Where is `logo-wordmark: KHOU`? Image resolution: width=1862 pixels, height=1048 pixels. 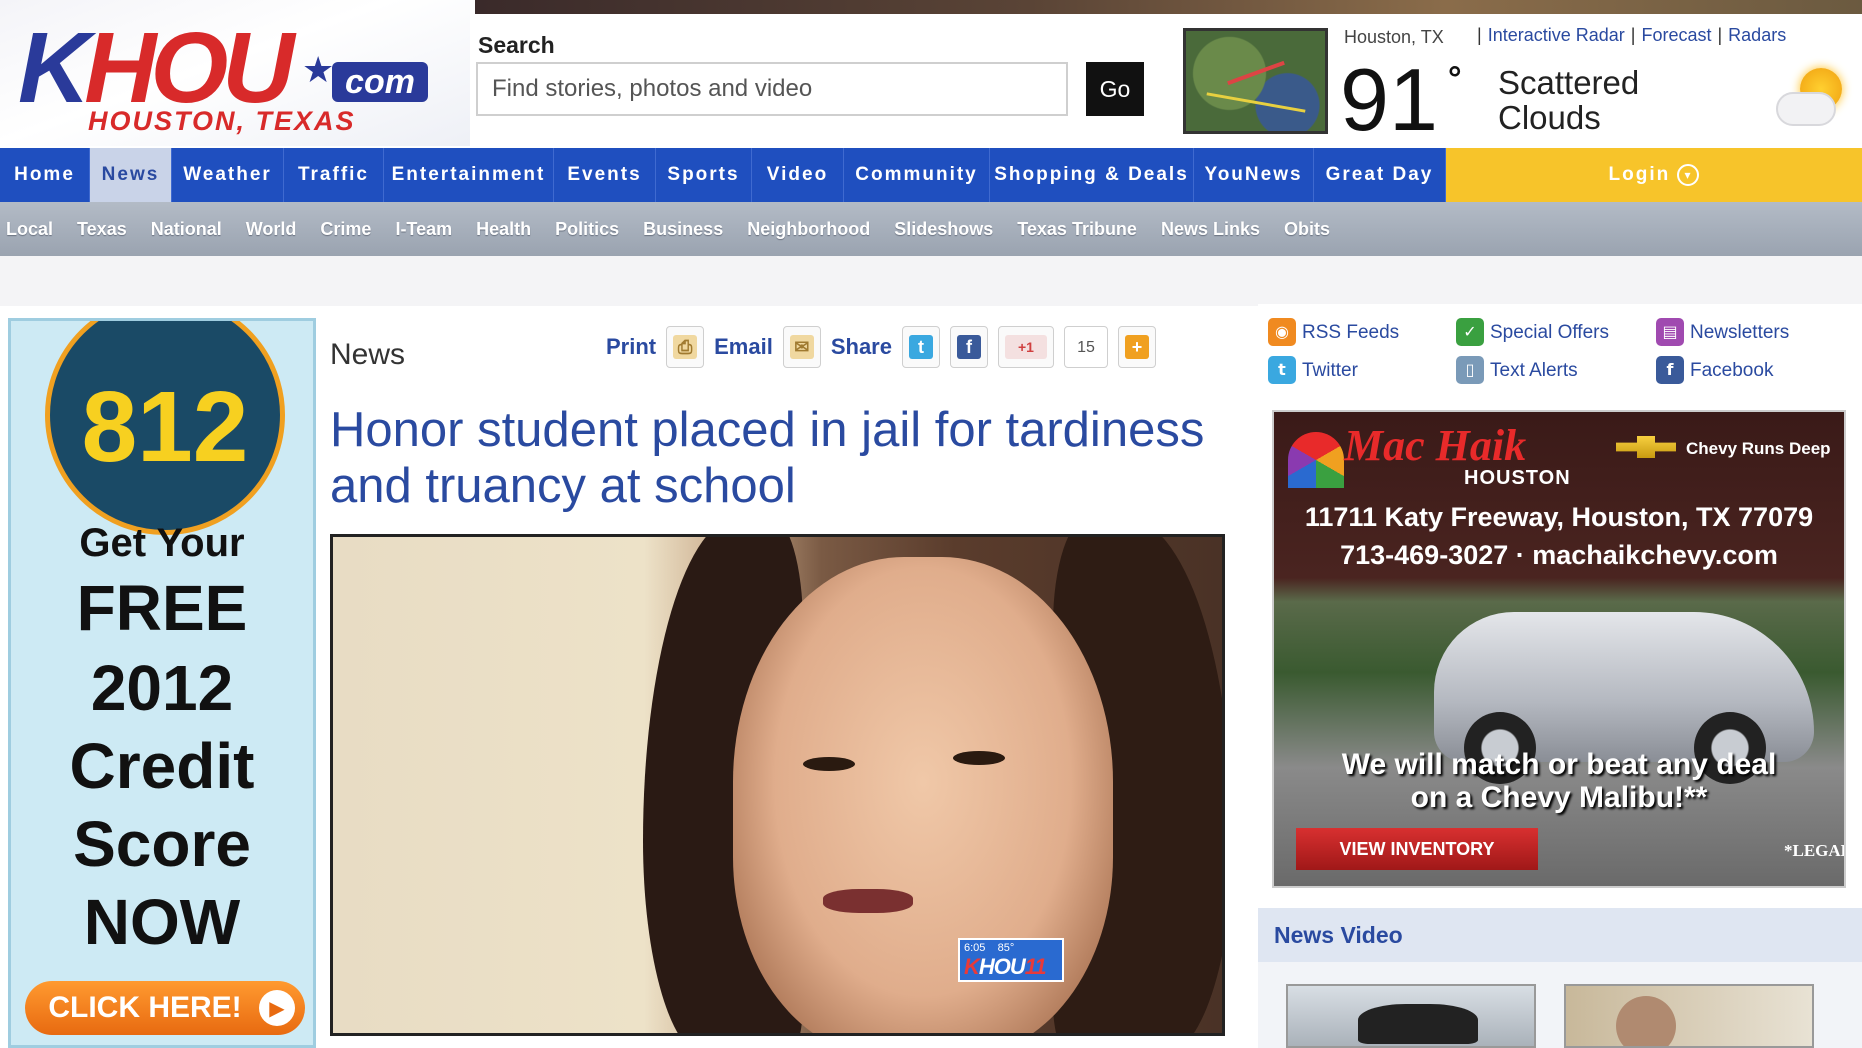 logo-wordmark: KHOU is located at coordinates (156, 68).